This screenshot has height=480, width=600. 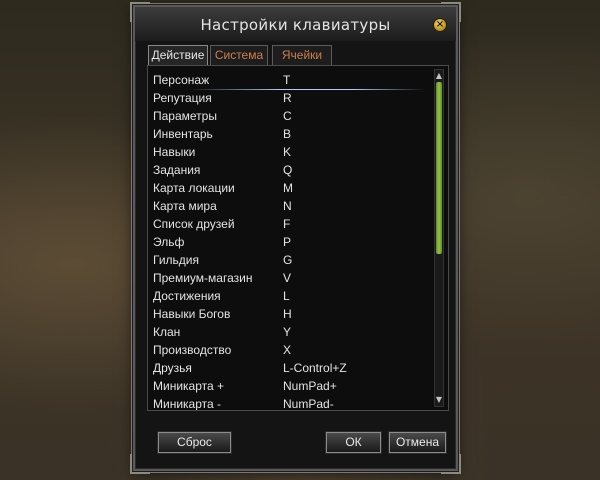 I want to click on key-binding-value: NumPad-, so click(x=308, y=403).